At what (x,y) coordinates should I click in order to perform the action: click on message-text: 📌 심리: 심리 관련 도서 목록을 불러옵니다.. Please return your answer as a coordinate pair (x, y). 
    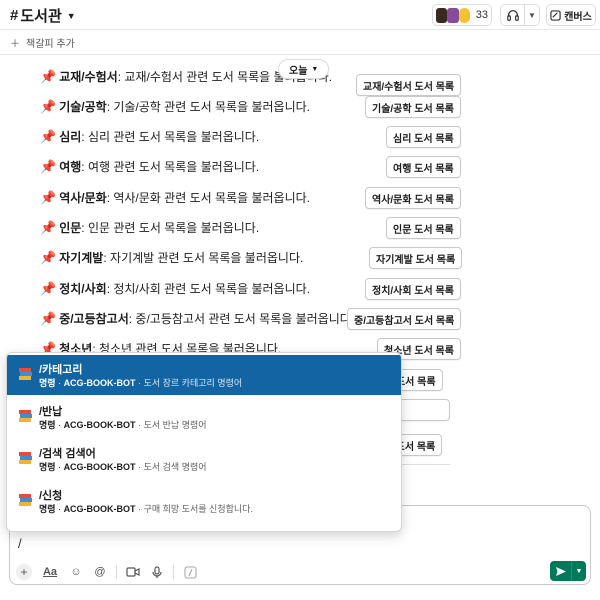
    Looking at the image, I should click on (150, 136).